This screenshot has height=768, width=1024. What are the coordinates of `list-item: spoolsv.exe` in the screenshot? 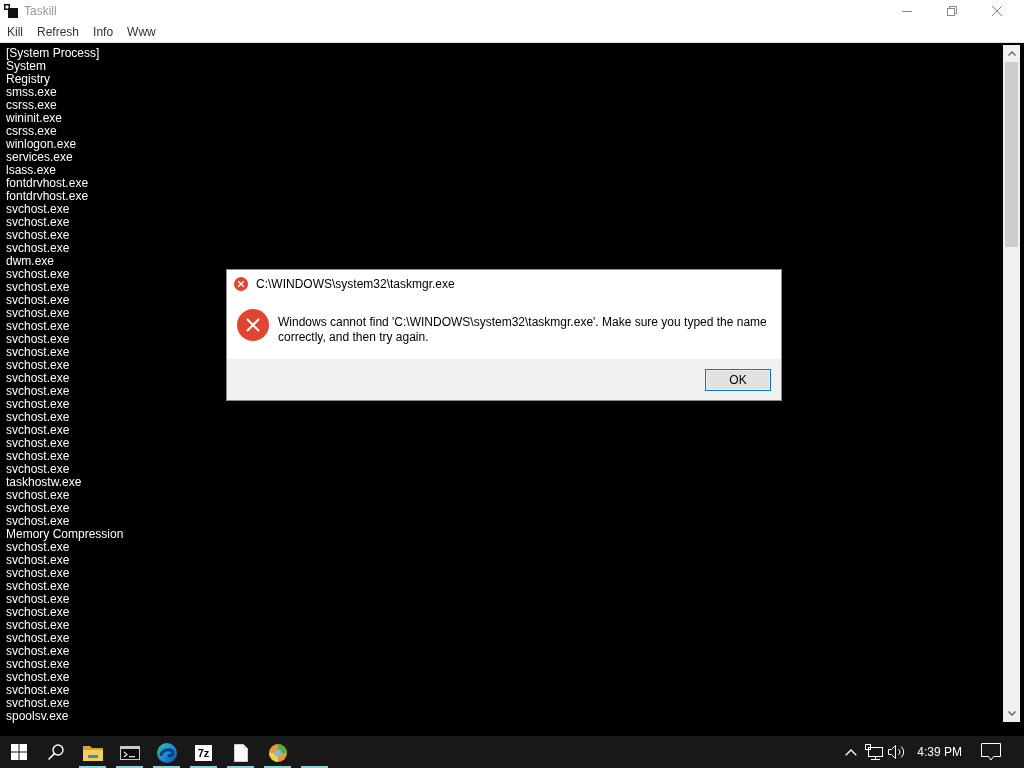 It's located at (37, 716).